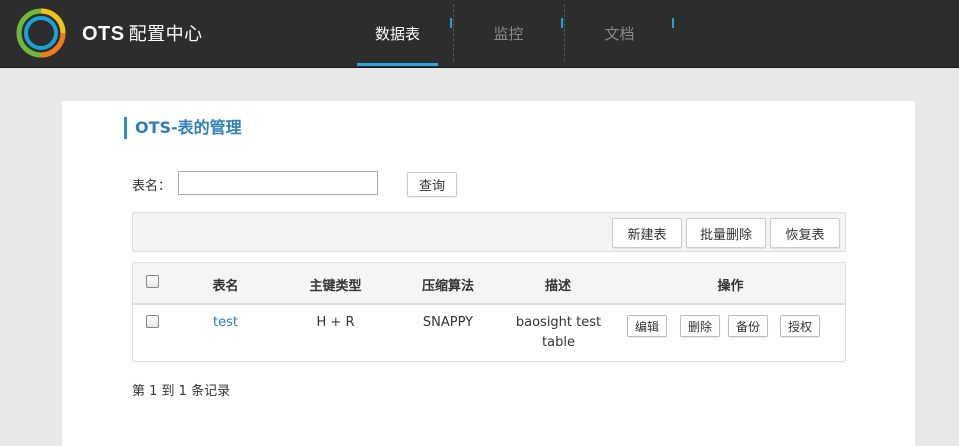 Image resolution: width=959 pixels, height=446 pixels. Describe the element at coordinates (726, 233) in the screenshot. I see `batch-delete-button: 批量删除` at that location.